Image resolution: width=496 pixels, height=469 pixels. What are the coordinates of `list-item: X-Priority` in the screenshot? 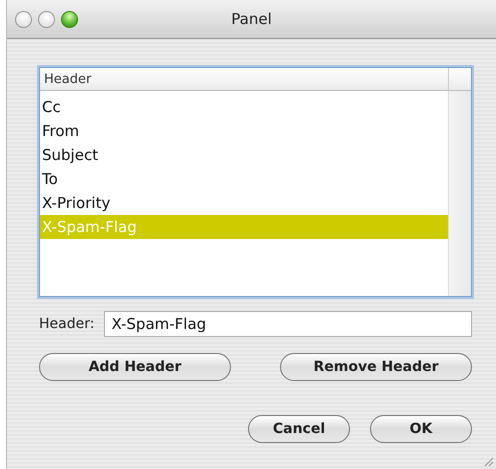 It's located at (244, 203).